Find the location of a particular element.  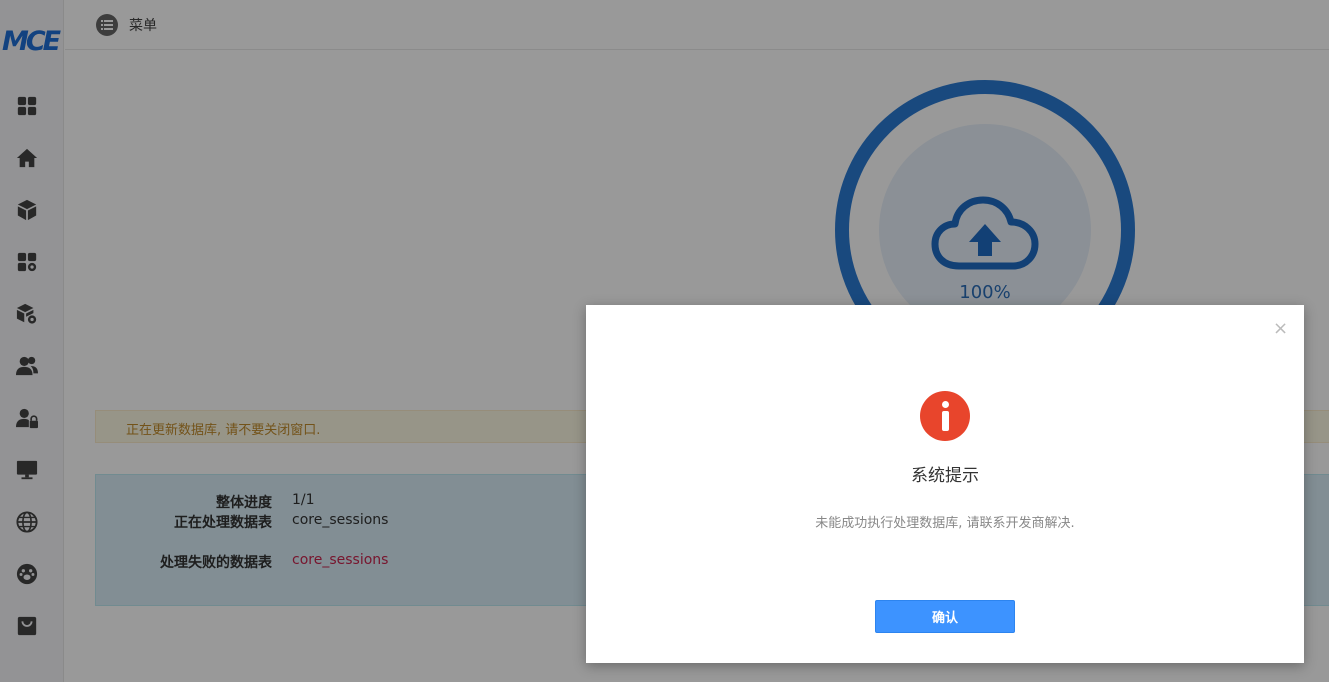

confirm-button: 确认 is located at coordinates (945, 616).